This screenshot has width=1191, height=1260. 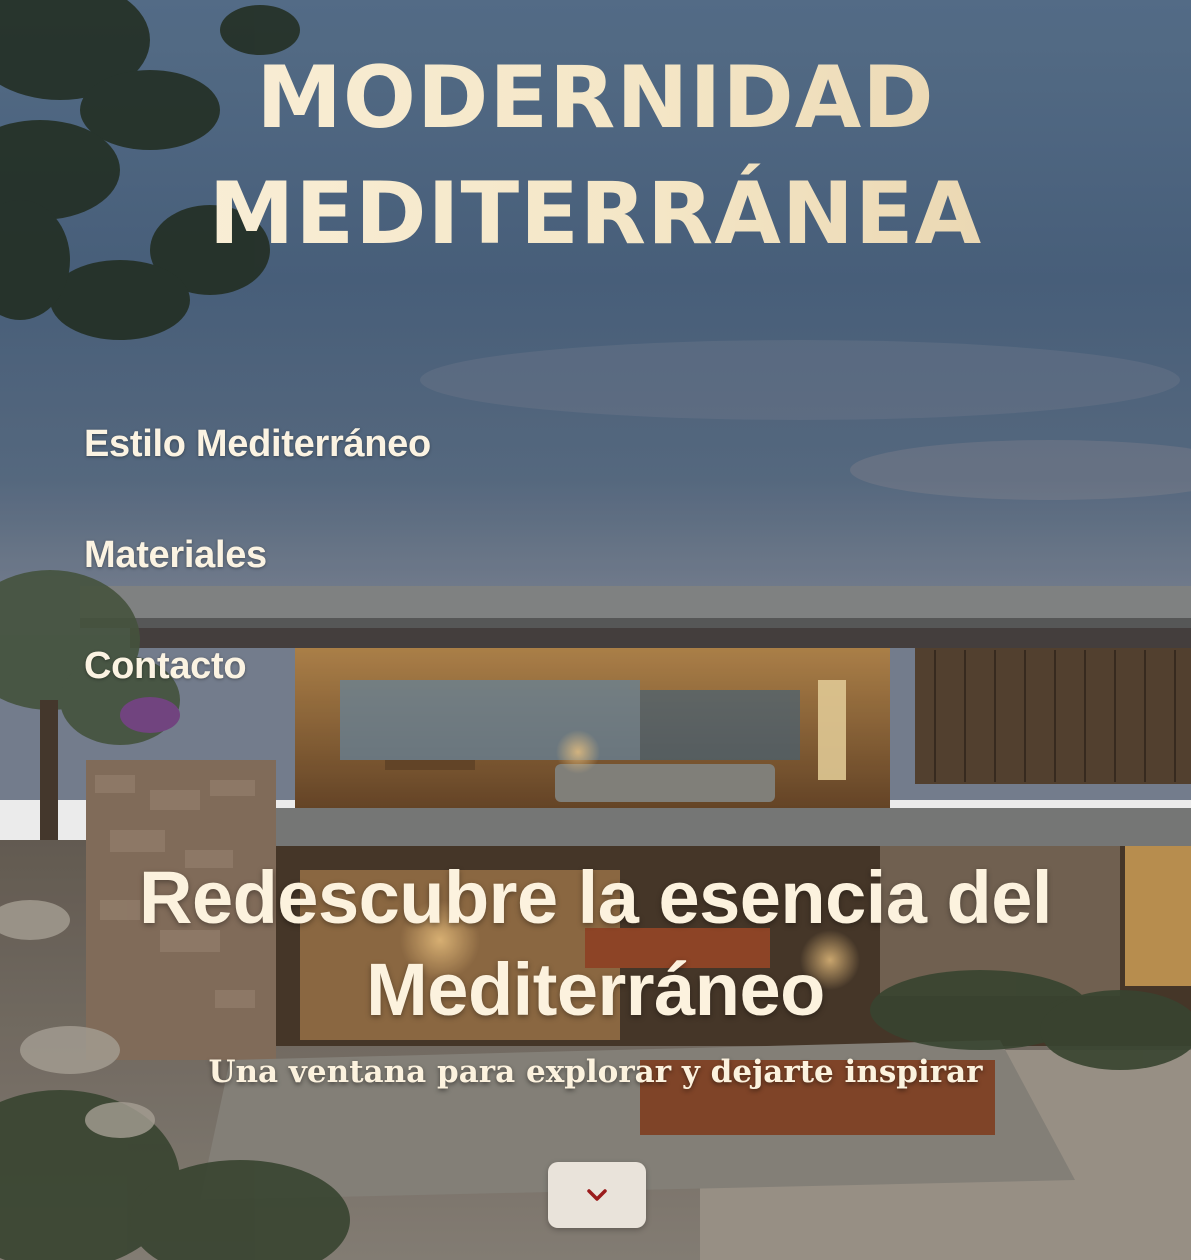 What do you see at coordinates (257, 444) in the screenshot?
I see `nav-link-estilo-mediterraneo: Estilo Mediterráneo` at bounding box center [257, 444].